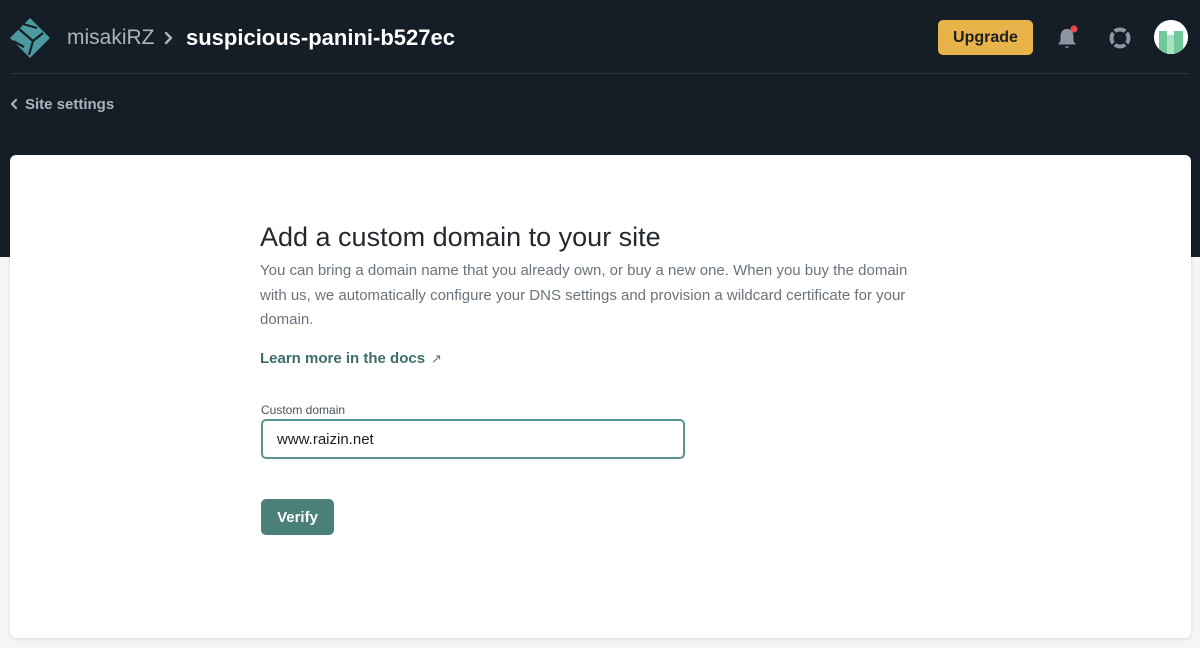 The height and width of the screenshot is (648, 1200). Describe the element at coordinates (30, 38) in the screenshot. I see `netlify-logo-icon` at that location.